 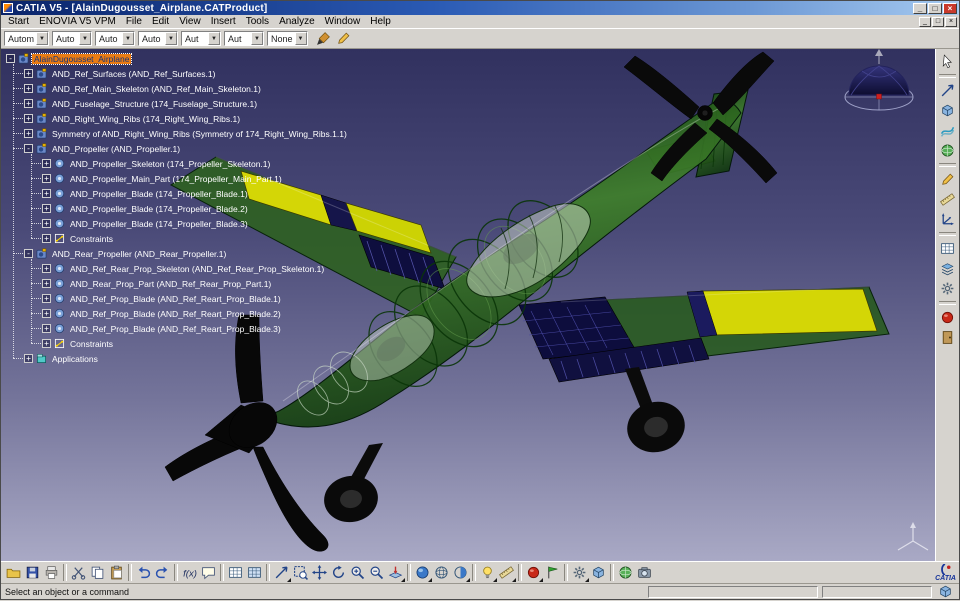 I want to click on fit-all-icon, so click(x=300, y=572).